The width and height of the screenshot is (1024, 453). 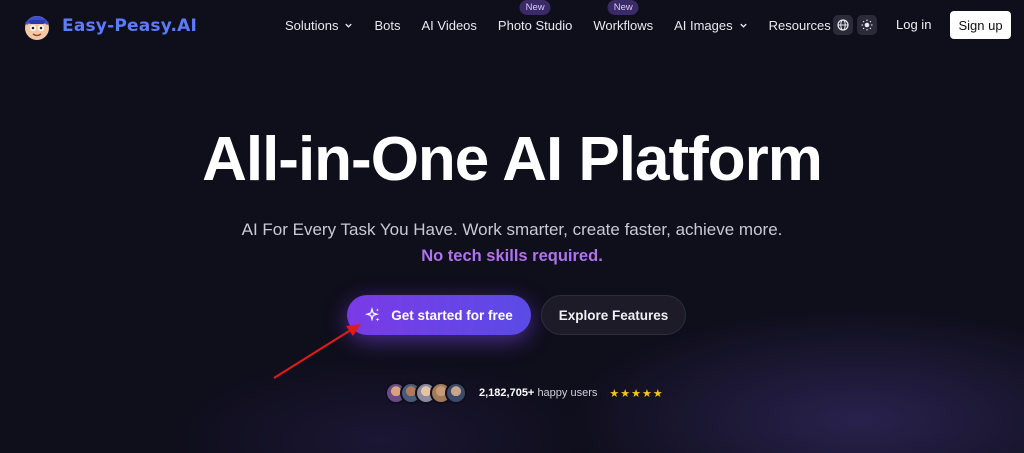 I want to click on menu-item-solutions: Solutions, so click(x=319, y=25).